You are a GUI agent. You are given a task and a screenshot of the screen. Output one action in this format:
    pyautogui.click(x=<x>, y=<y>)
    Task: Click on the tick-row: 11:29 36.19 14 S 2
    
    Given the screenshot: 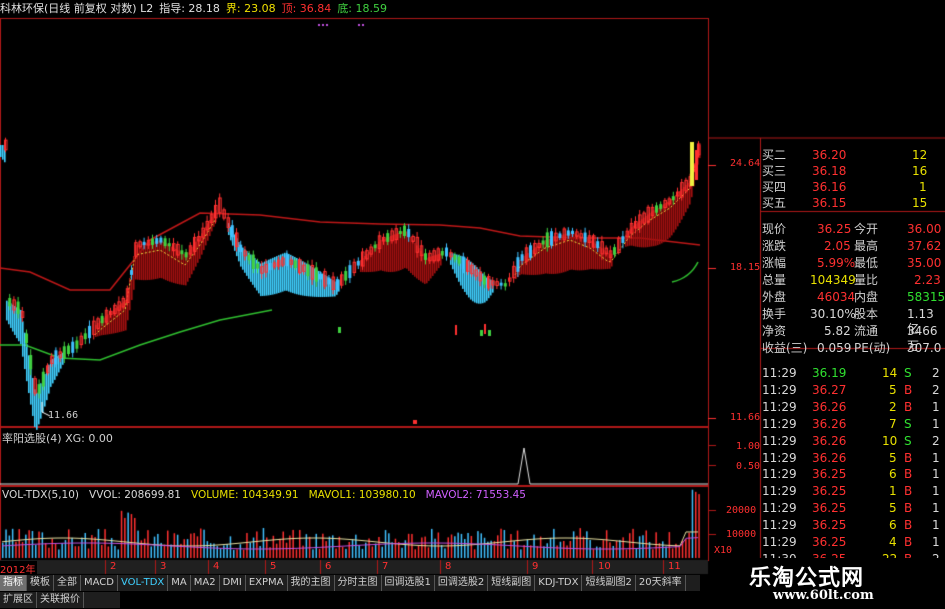 What is the action you would take?
    pyautogui.click(x=851, y=373)
    